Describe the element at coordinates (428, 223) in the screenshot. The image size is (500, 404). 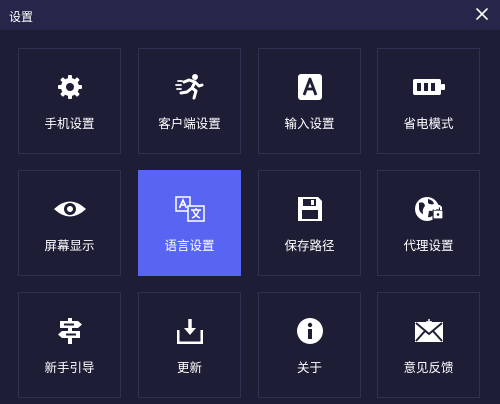
I see `tile-proxy-settings: 代理设置` at that location.